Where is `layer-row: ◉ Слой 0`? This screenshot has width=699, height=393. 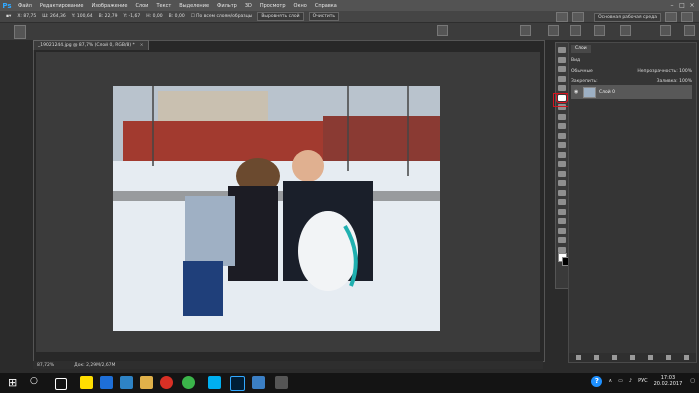
layer-row: ◉ Слой 0 is located at coordinates (631, 92).